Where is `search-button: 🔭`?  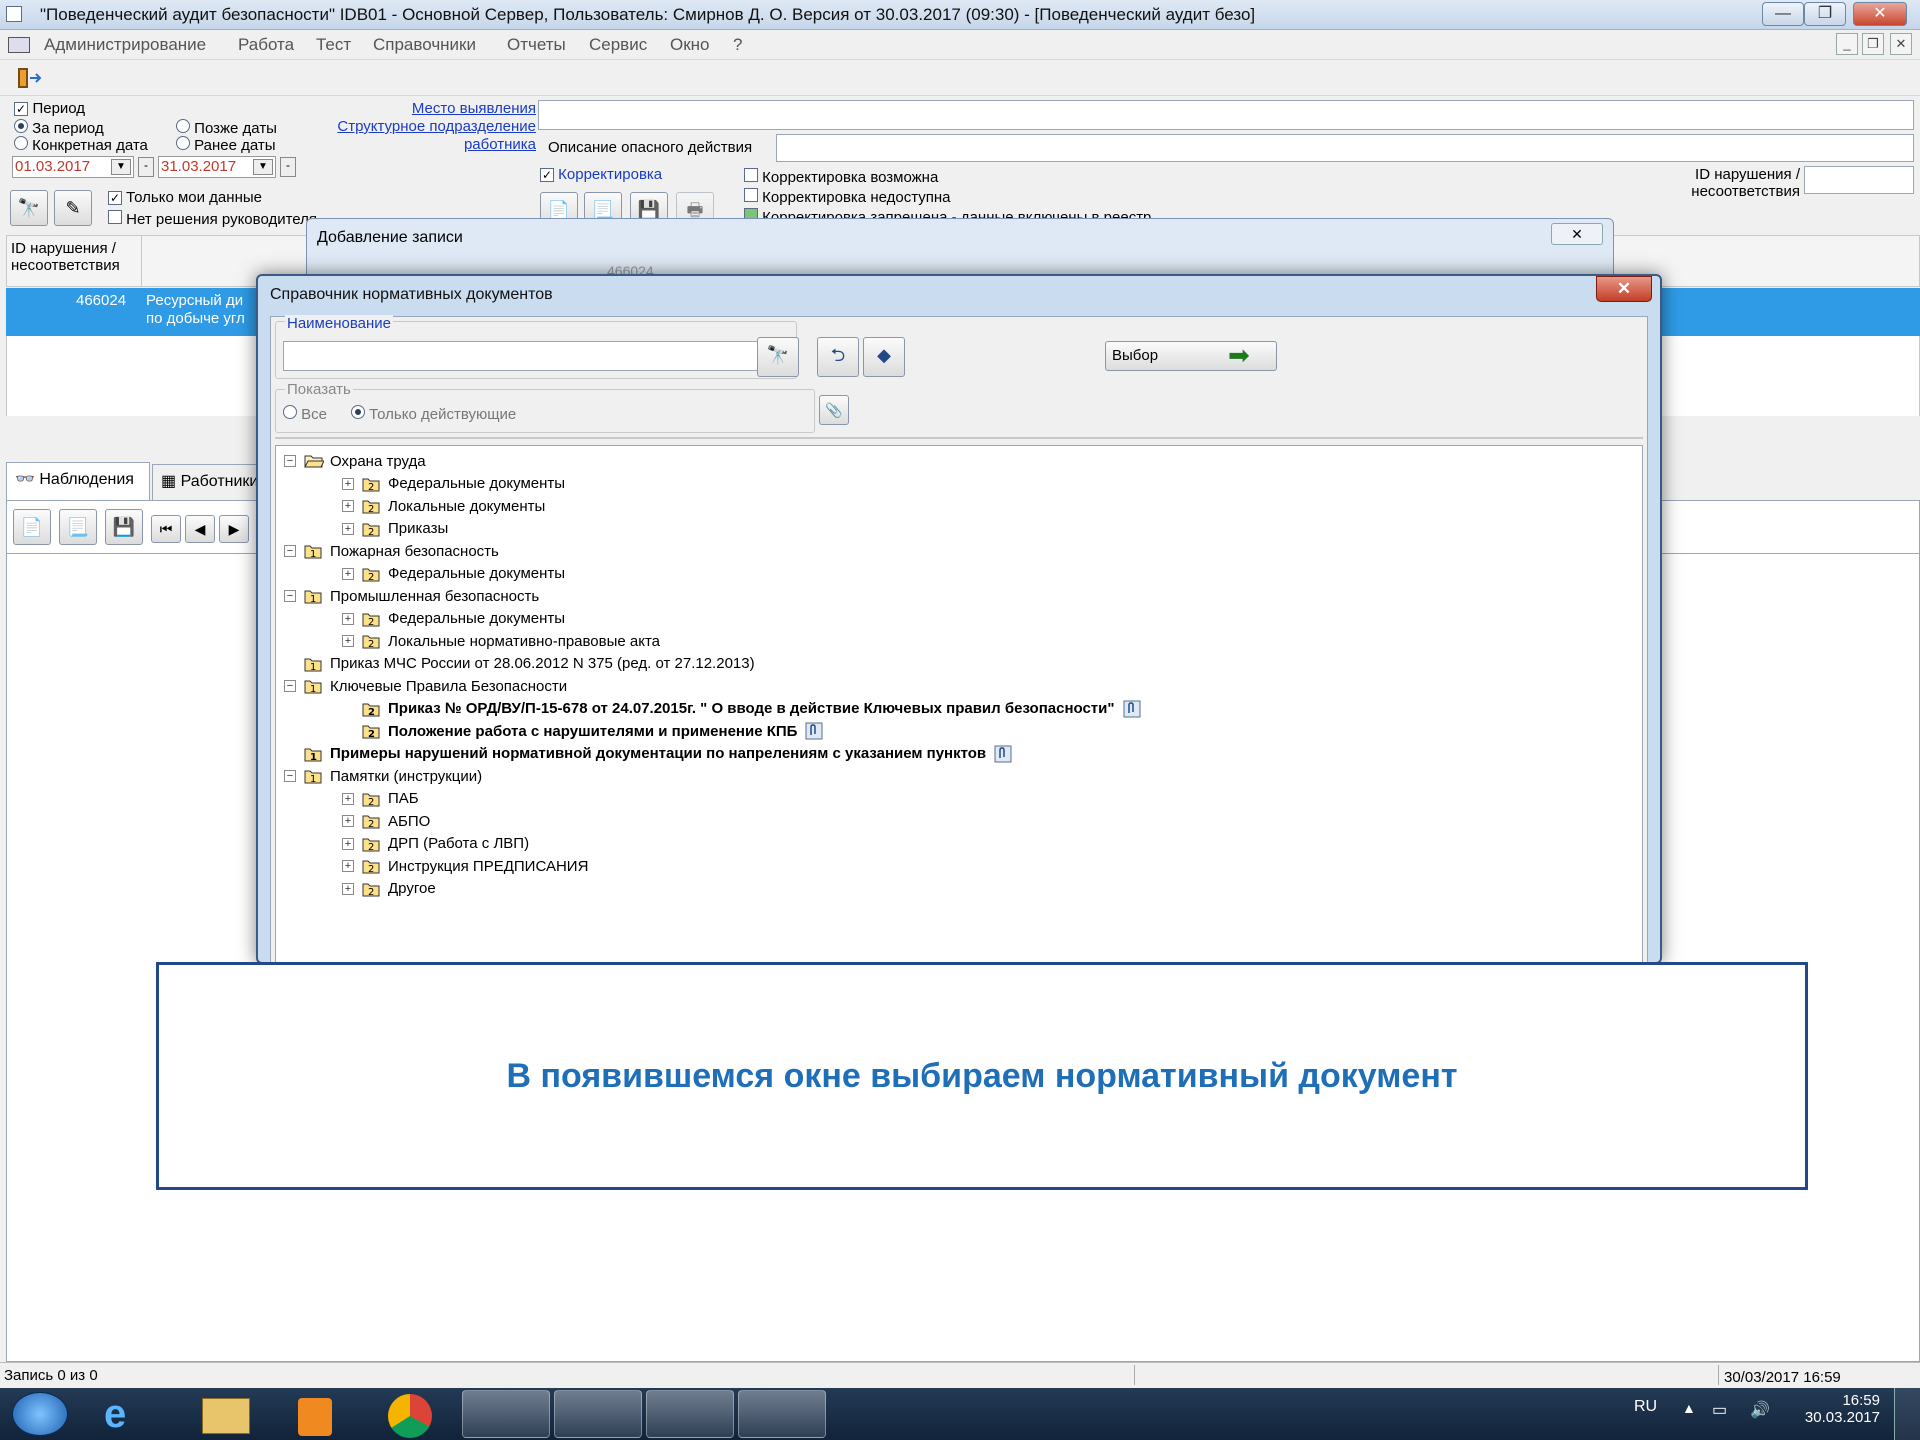
search-button: 🔭 is located at coordinates (29, 208).